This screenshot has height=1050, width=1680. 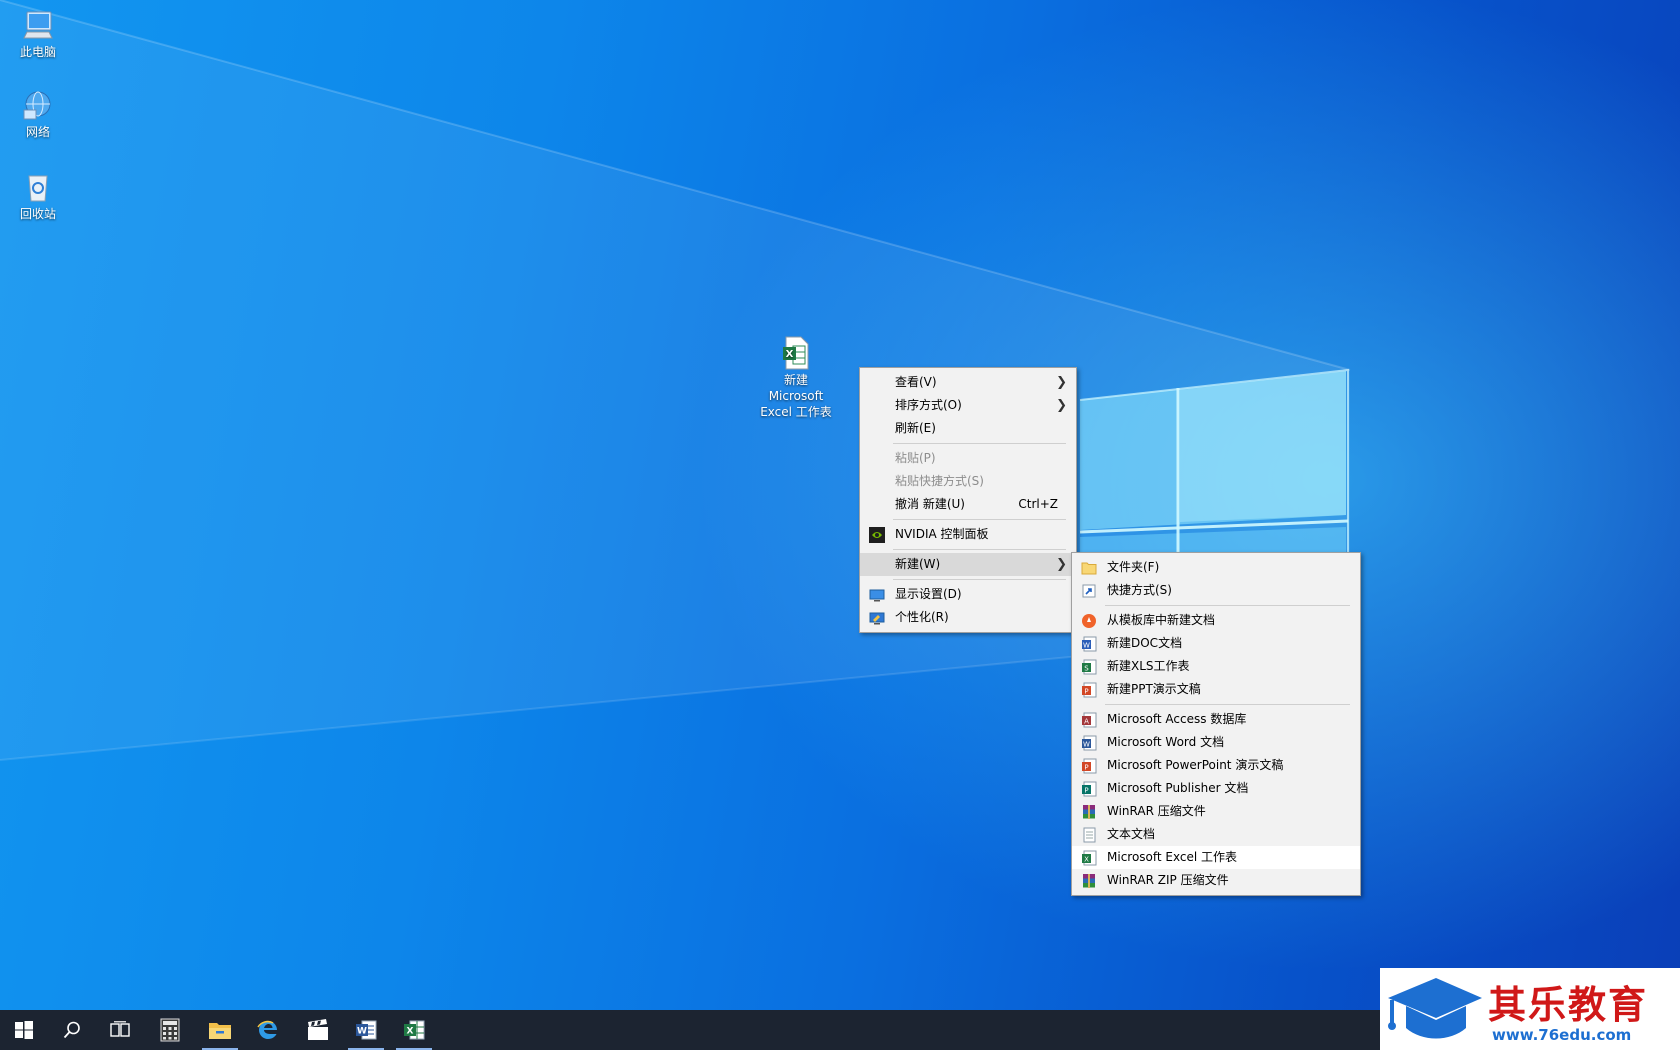 What do you see at coordinates (37, 52) in the screenshot?
I see `desktop-icon-label: 此电脑` at bounding box center [37, 52].